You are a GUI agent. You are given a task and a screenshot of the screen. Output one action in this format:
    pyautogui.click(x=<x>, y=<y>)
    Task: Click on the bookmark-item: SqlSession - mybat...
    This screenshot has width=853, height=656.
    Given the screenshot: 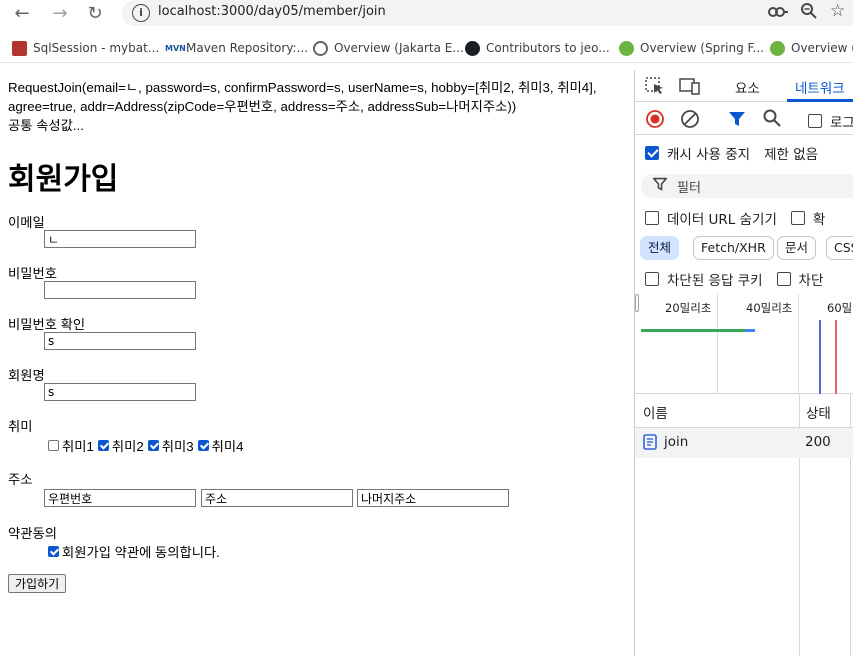 What is the action you would take?
    pyautogui.click(x=85, y=48)
    